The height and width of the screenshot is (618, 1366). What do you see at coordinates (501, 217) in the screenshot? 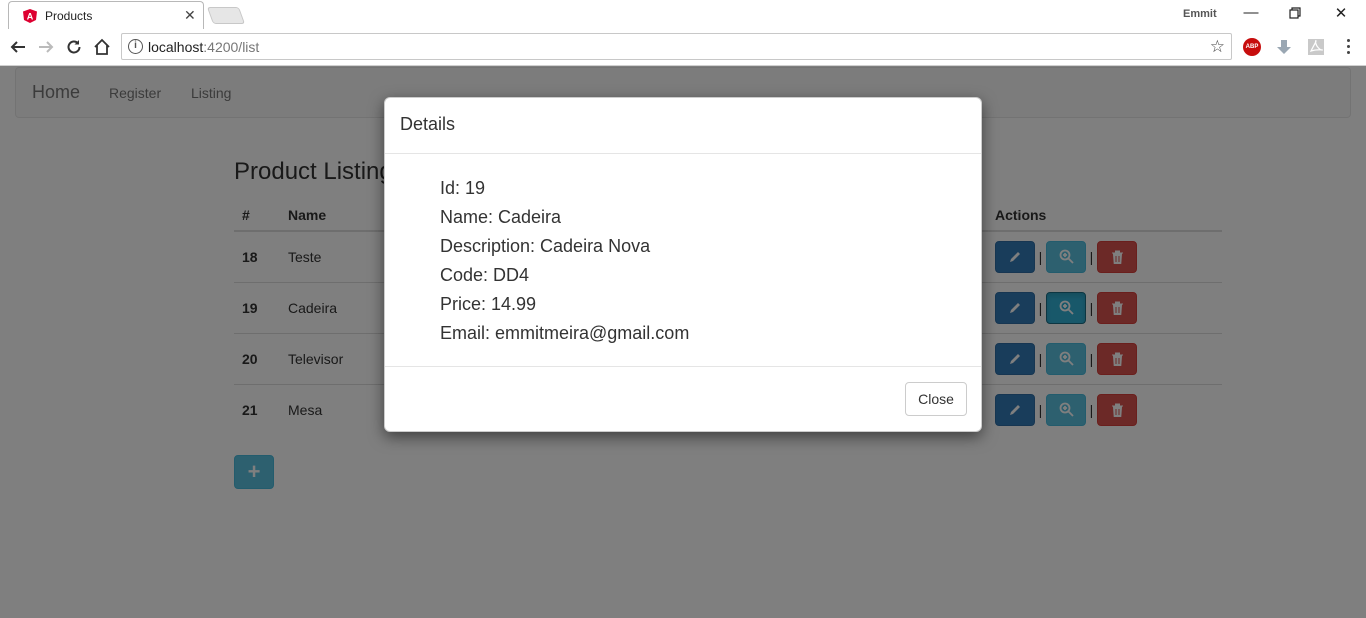
I see `detail-name: Name: Cadeira` at bounding box center [501, 217].